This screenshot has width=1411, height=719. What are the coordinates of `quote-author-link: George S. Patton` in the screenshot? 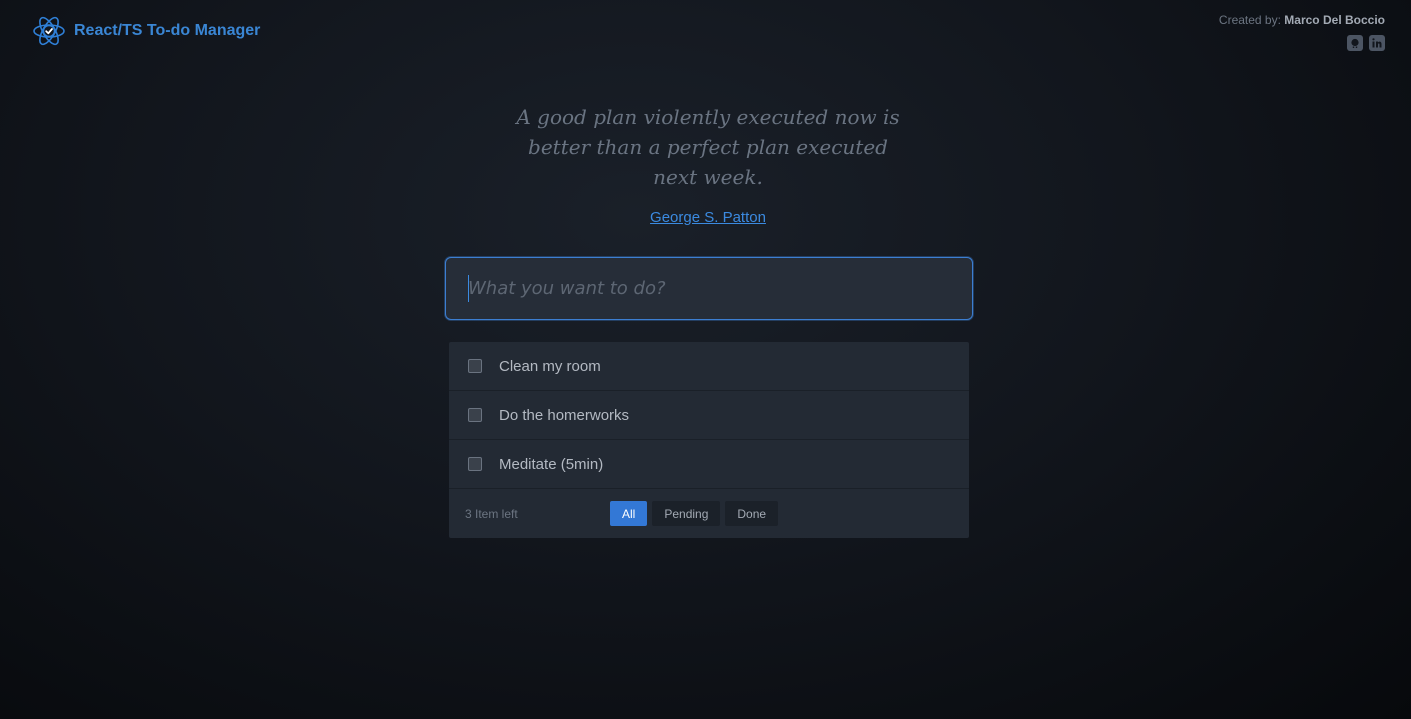 It's located at (708, 217).